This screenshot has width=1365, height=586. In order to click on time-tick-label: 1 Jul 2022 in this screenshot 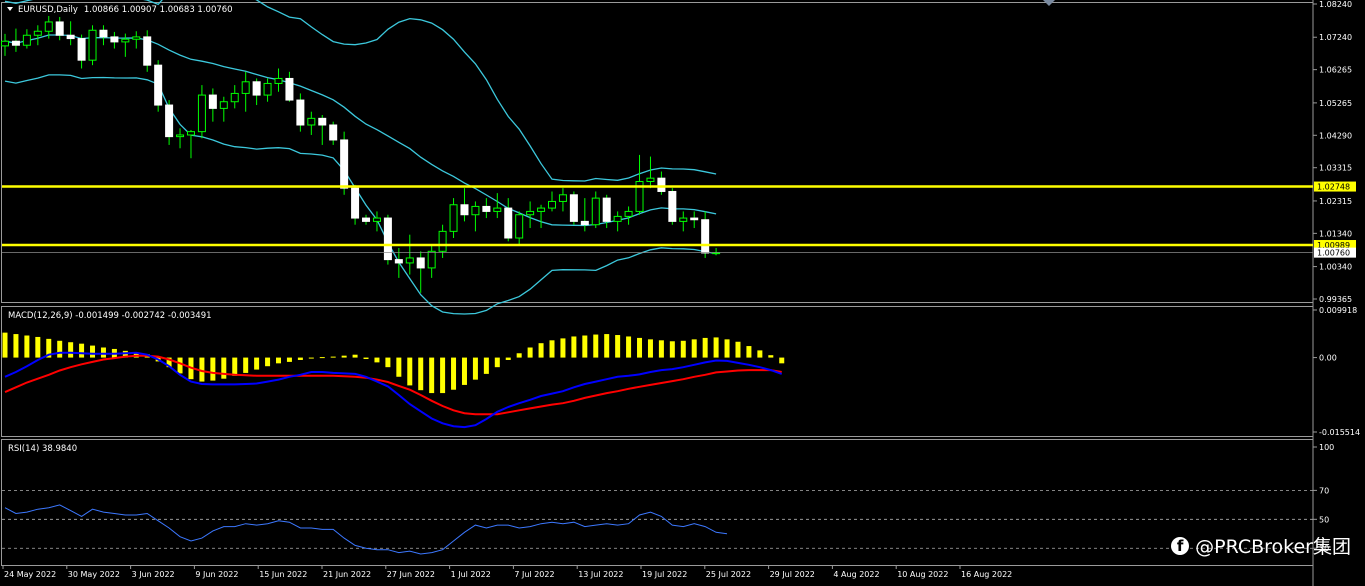, I will do `click(471, 574)`.